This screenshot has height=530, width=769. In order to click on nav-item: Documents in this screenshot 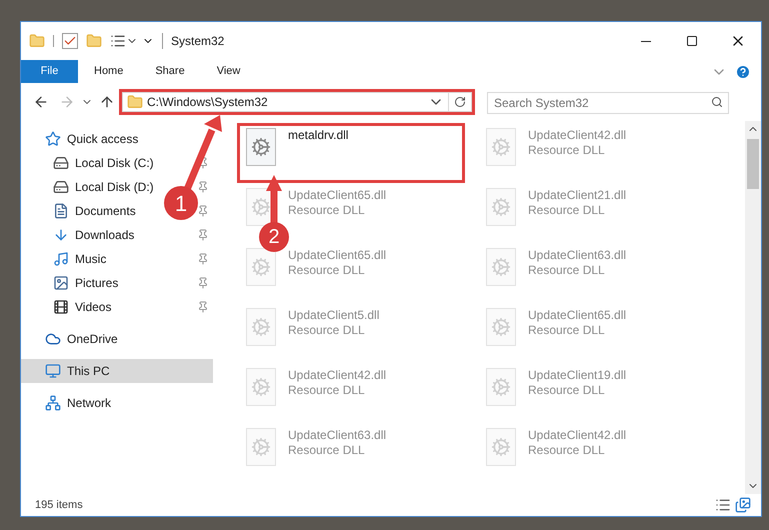, I will do `click(105, 211)`.